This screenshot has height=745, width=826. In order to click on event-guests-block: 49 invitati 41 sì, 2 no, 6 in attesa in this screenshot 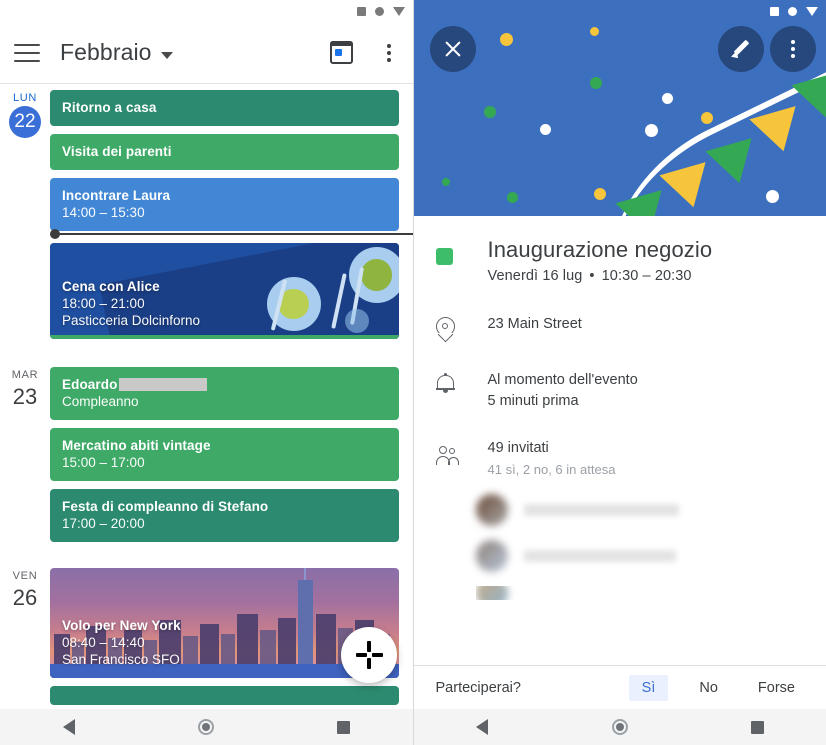, I will do `click(648, 459)`.